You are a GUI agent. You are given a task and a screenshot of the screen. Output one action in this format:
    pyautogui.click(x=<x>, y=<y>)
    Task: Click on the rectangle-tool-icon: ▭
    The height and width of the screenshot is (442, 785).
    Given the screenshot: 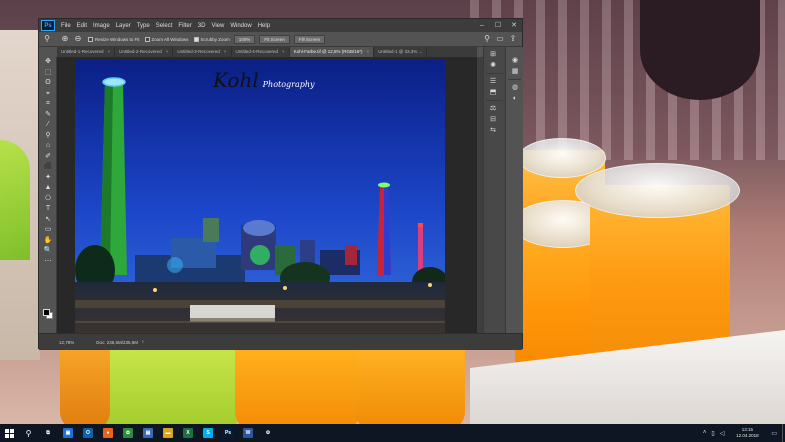 What is the action you would take?
    pyautogui.click(x=48, y=230)
    